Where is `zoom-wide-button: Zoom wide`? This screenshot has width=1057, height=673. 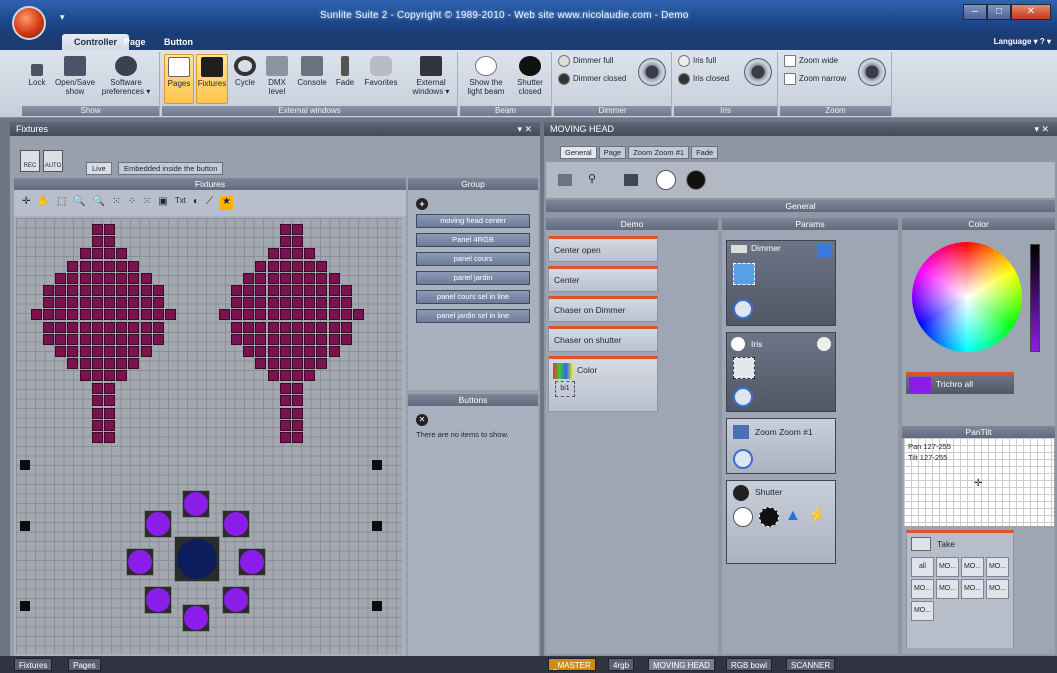 zoom-wide-button: Zoom wide is located at coordinates (811, 60).